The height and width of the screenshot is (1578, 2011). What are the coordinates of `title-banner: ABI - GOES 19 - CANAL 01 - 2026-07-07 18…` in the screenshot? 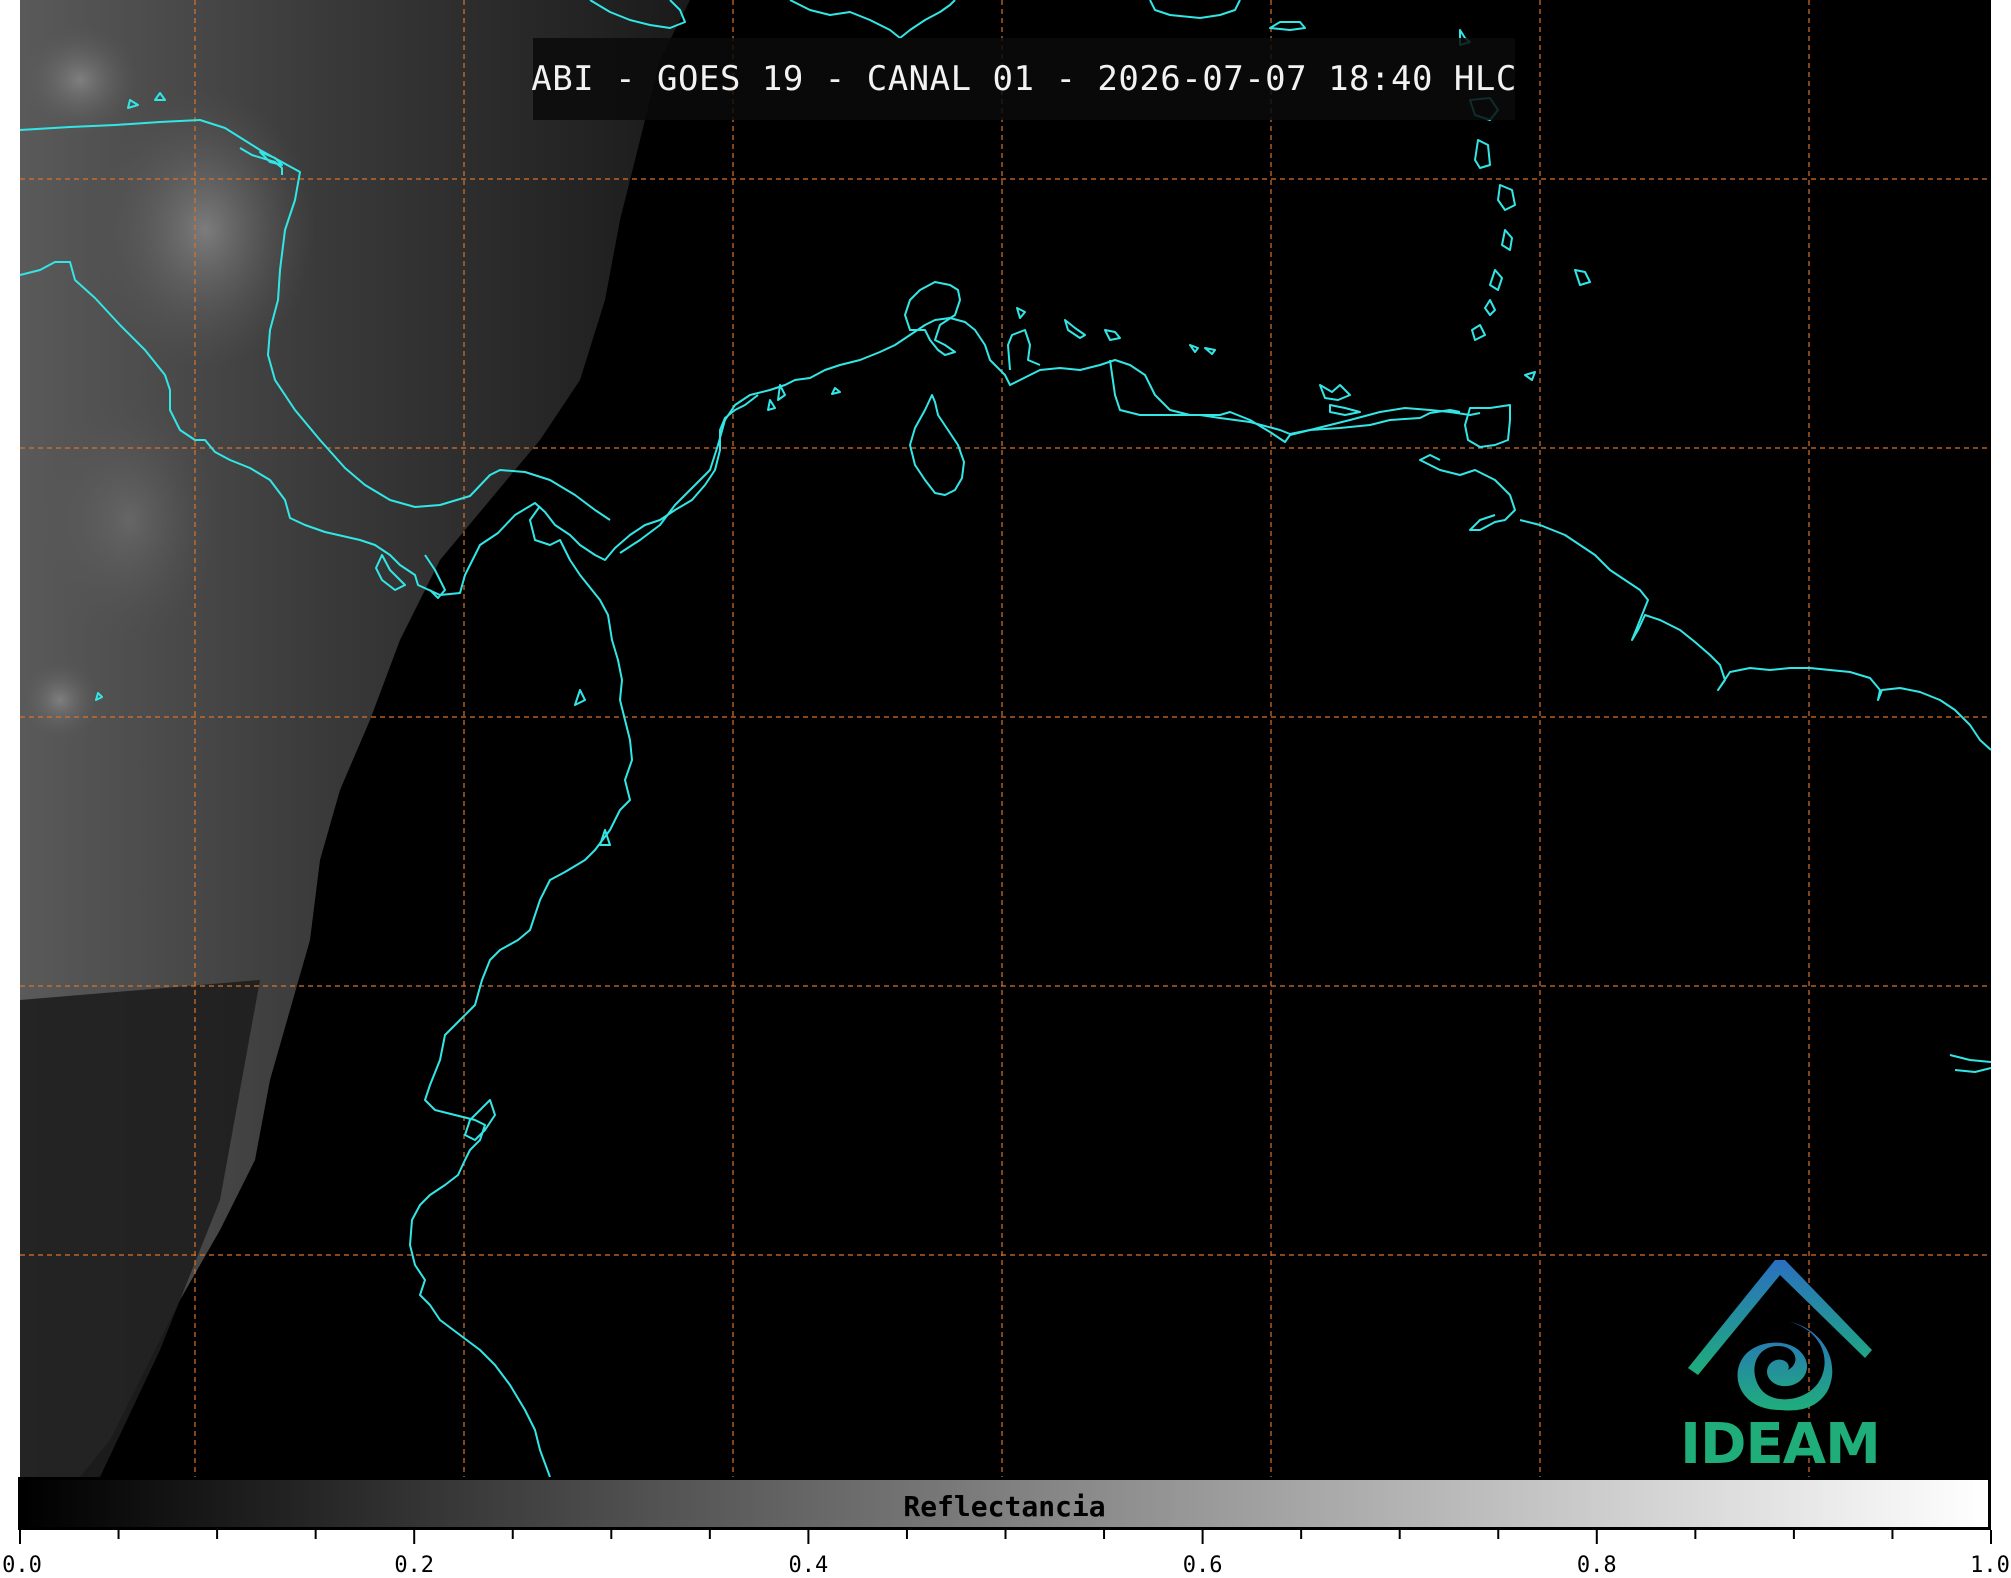 It's located at (1024, 79).